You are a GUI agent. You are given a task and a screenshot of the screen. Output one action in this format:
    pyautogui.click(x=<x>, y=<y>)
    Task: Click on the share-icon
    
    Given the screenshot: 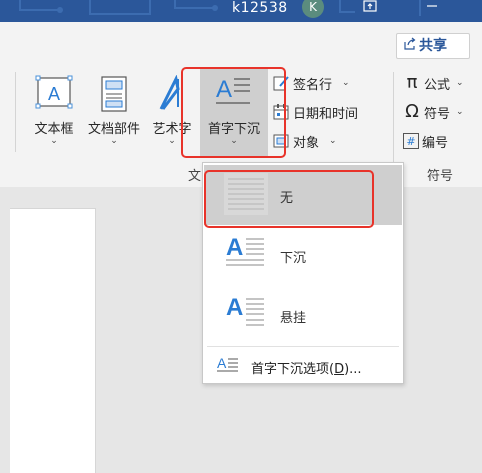 What is the action you would take?
    pyautogui.click(x=410, y=46)
    